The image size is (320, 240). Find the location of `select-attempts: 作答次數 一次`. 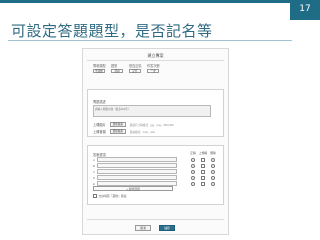

select-attempts: 作答次數 一次 is located at coordinates (153, 68).